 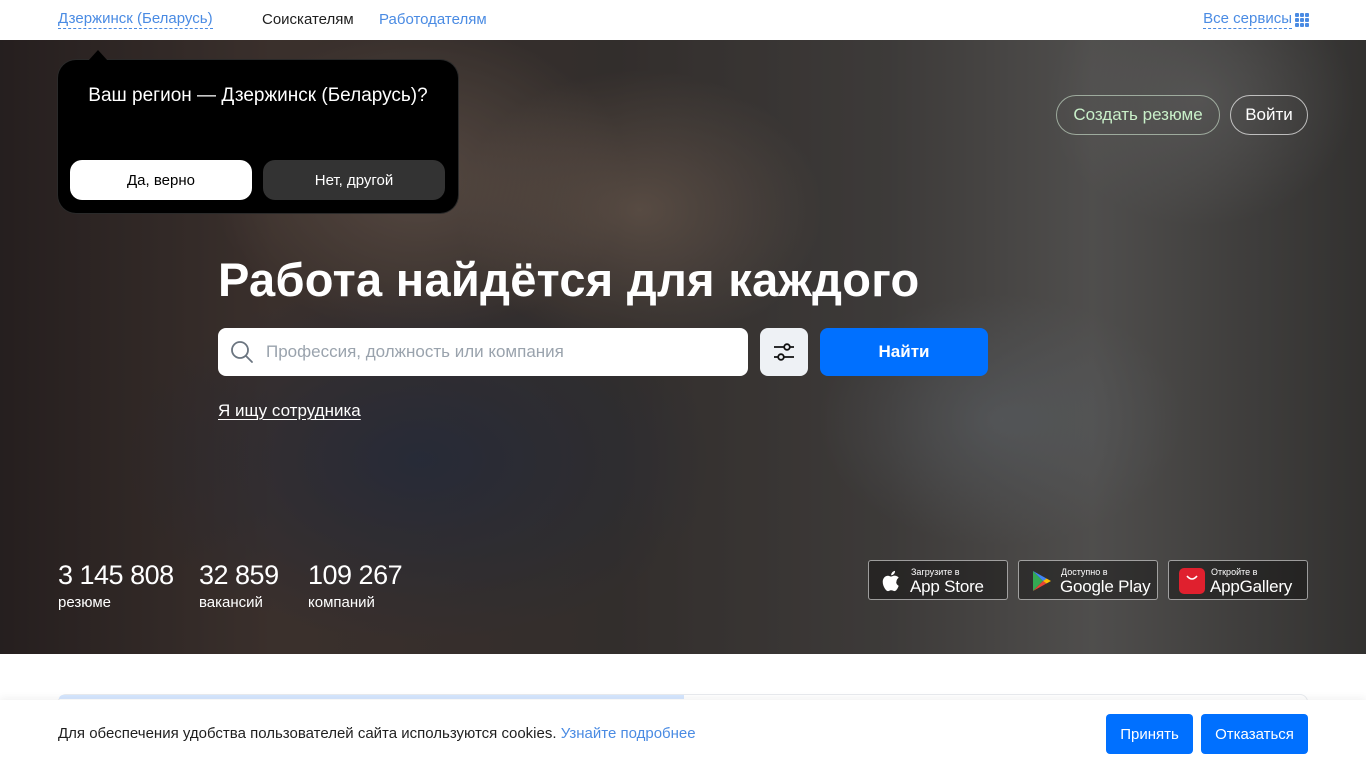 I want to click on stat-vacancies: 32 859 вакансий, so click(x=239, y=585).